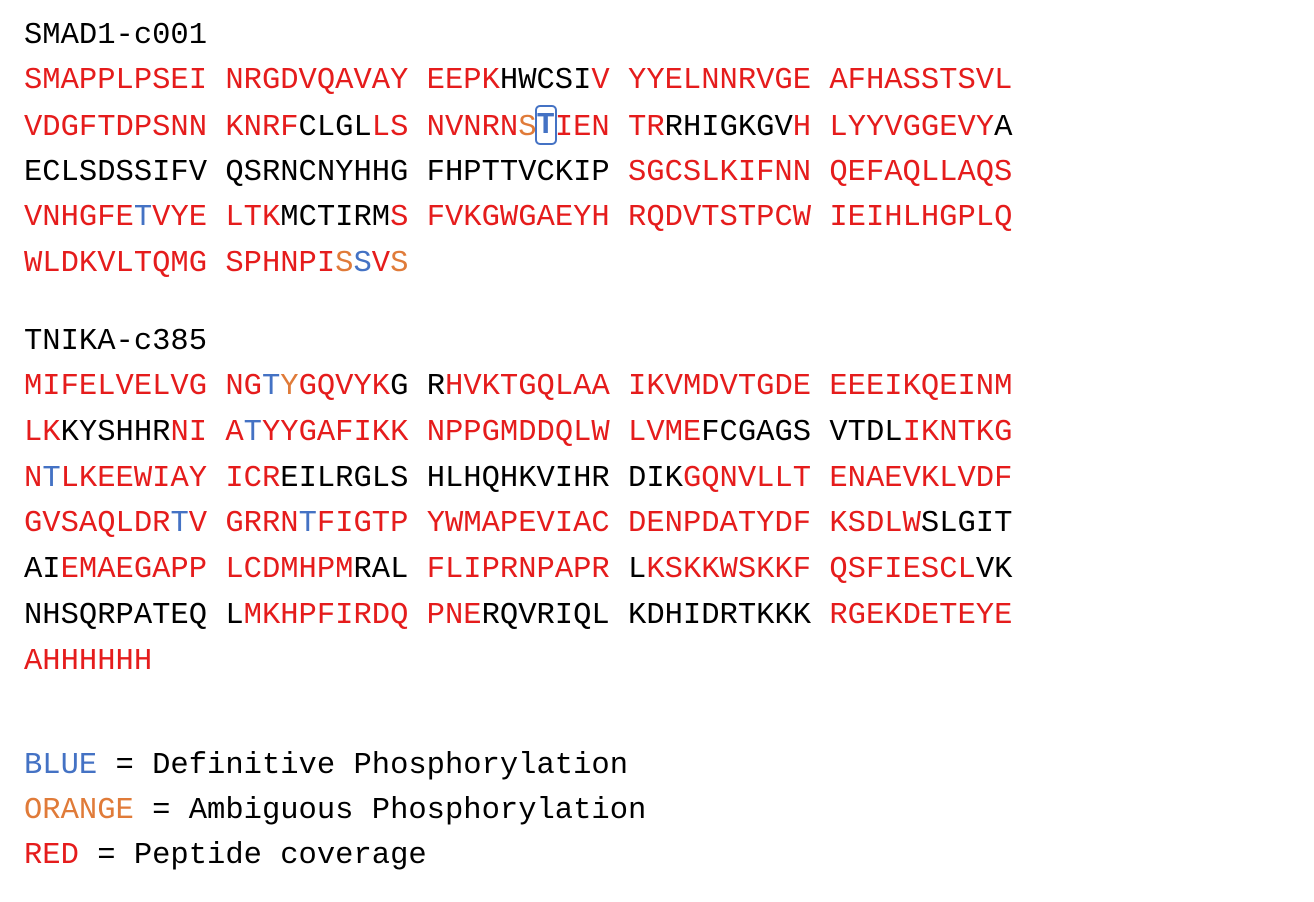  What do you see at coordinates (893, 127) in the screenshot?
I see `covered-segment: H LYYVGGEVY` at bounding box center [893, 127].